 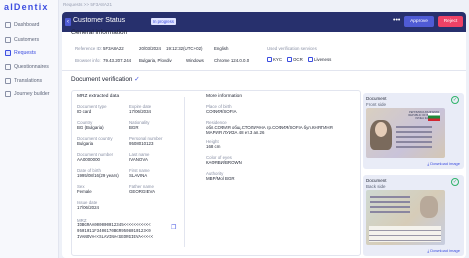 I want to click on kyc-icon, so click(x=269, y=60).